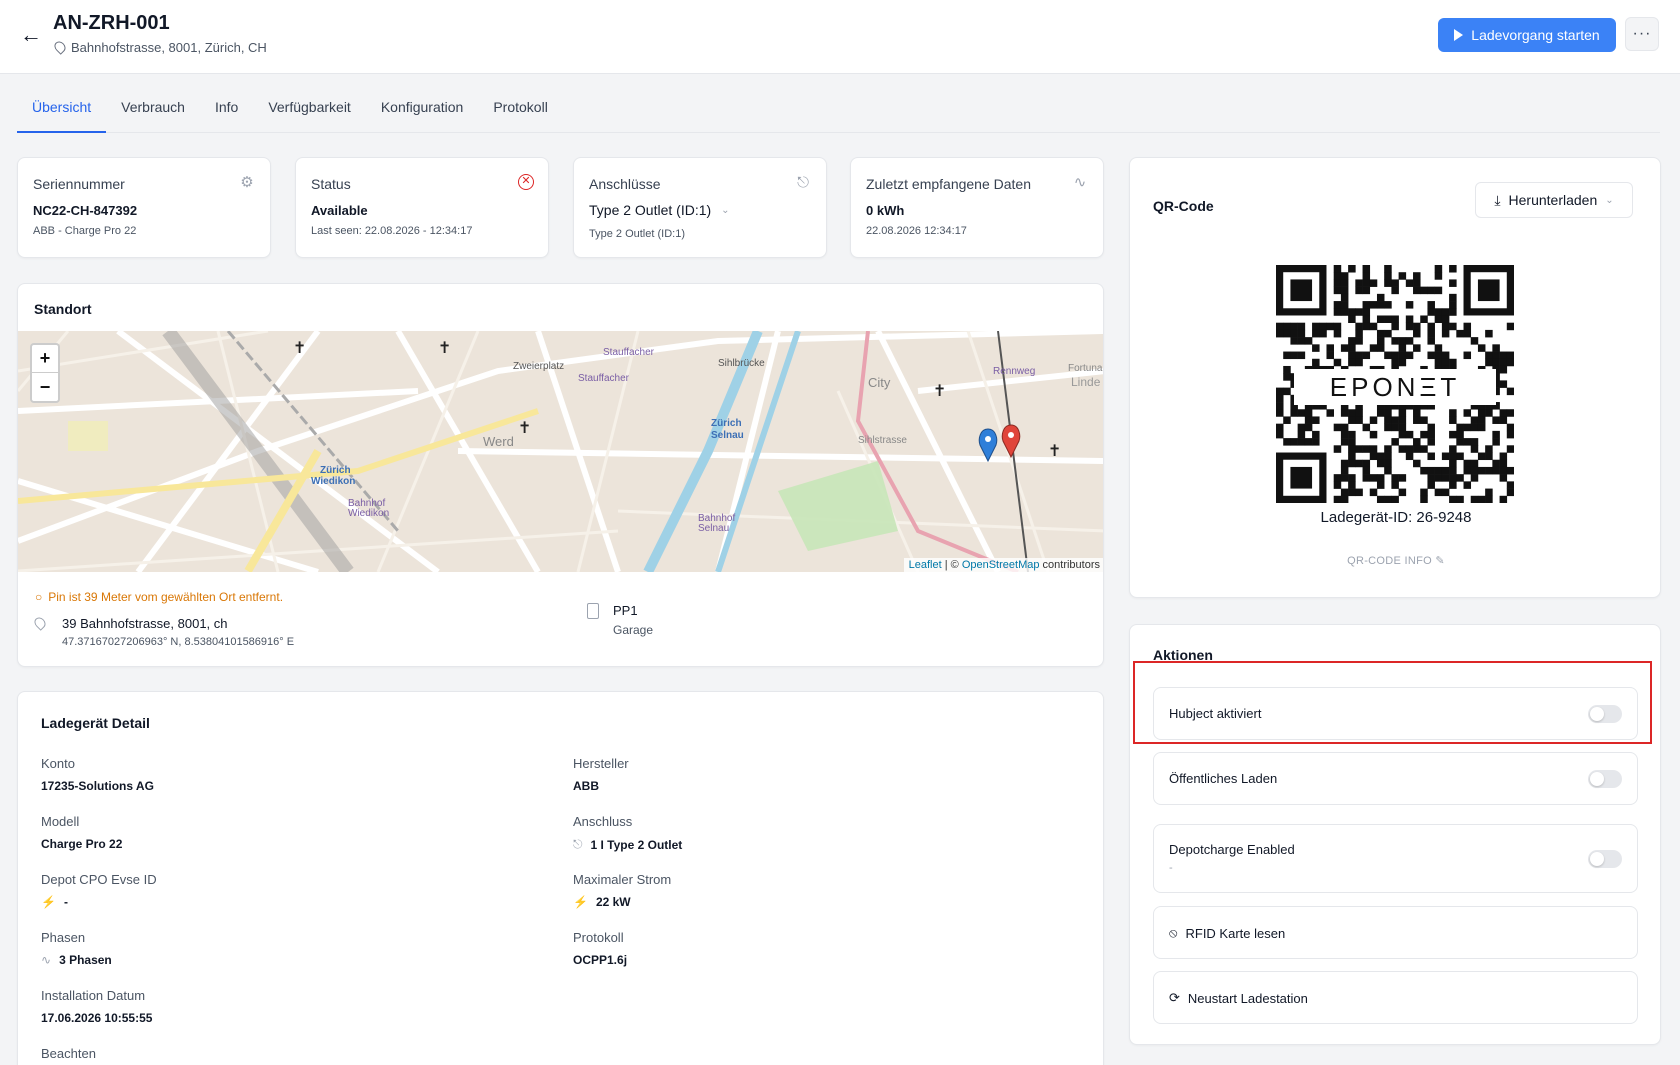 Image resolution: width=1680 pixels, height=1065 pixels. Describe the element at coordinates (45, 359) in the screenshot. I see `zoom-in-button: +` at that location.